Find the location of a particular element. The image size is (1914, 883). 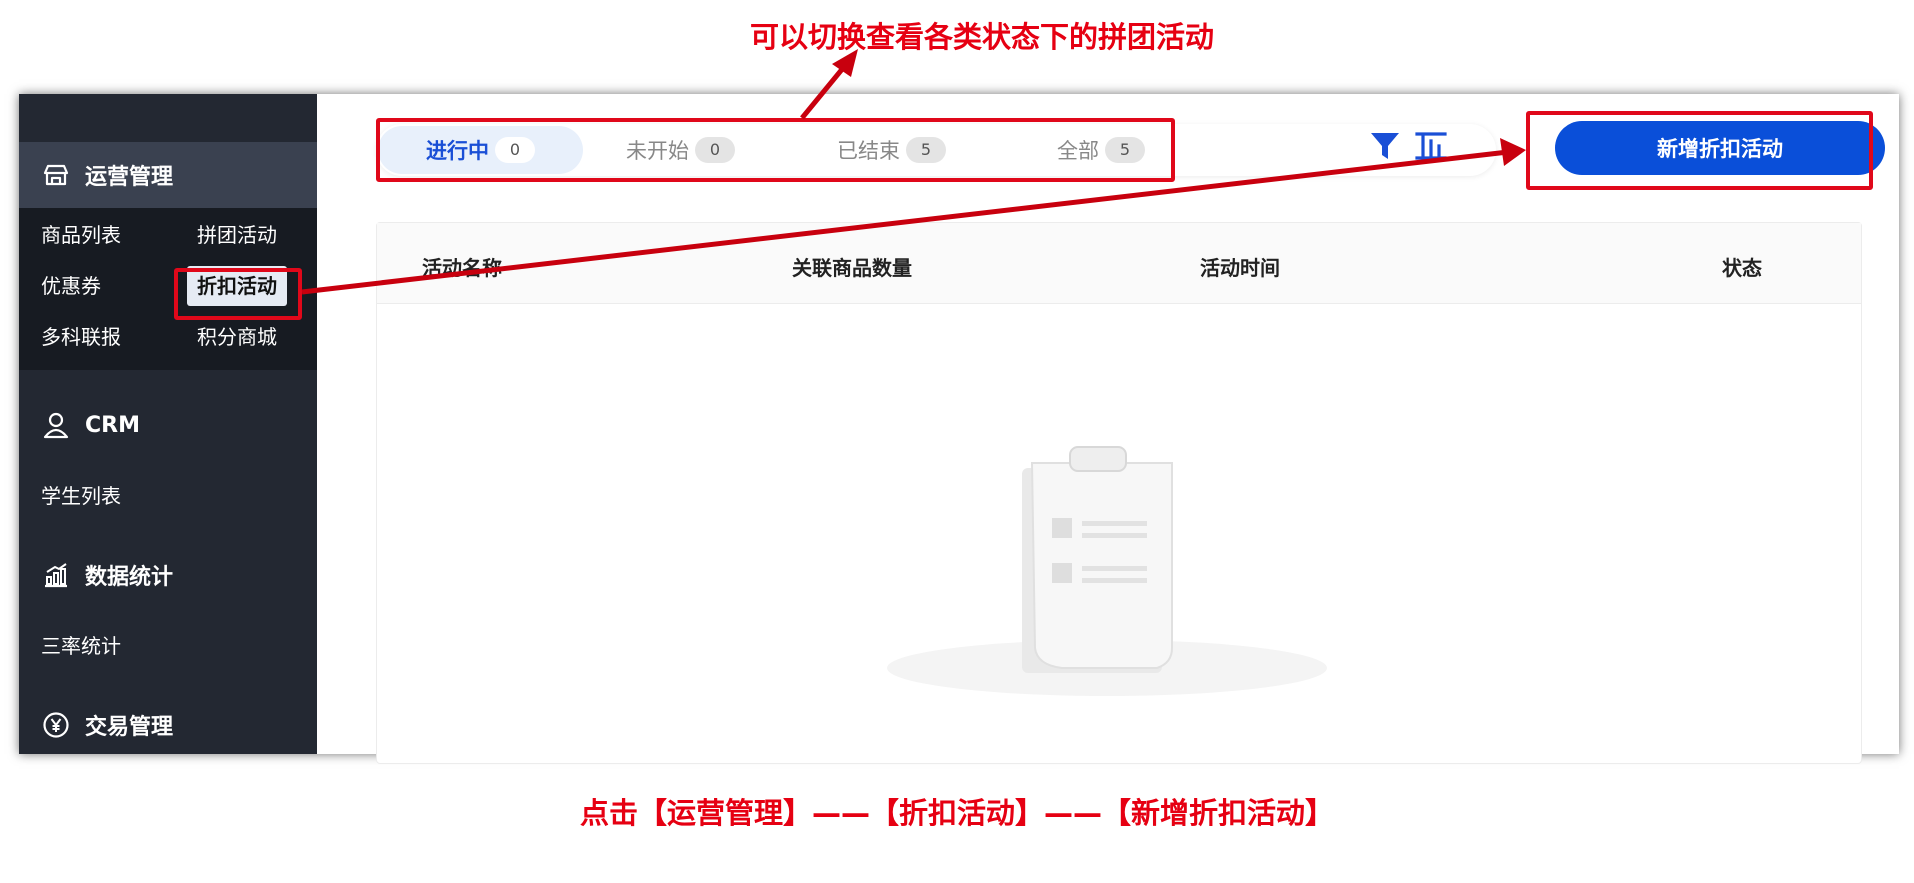

empty-state-icon is located at coordinates (1107, 571).